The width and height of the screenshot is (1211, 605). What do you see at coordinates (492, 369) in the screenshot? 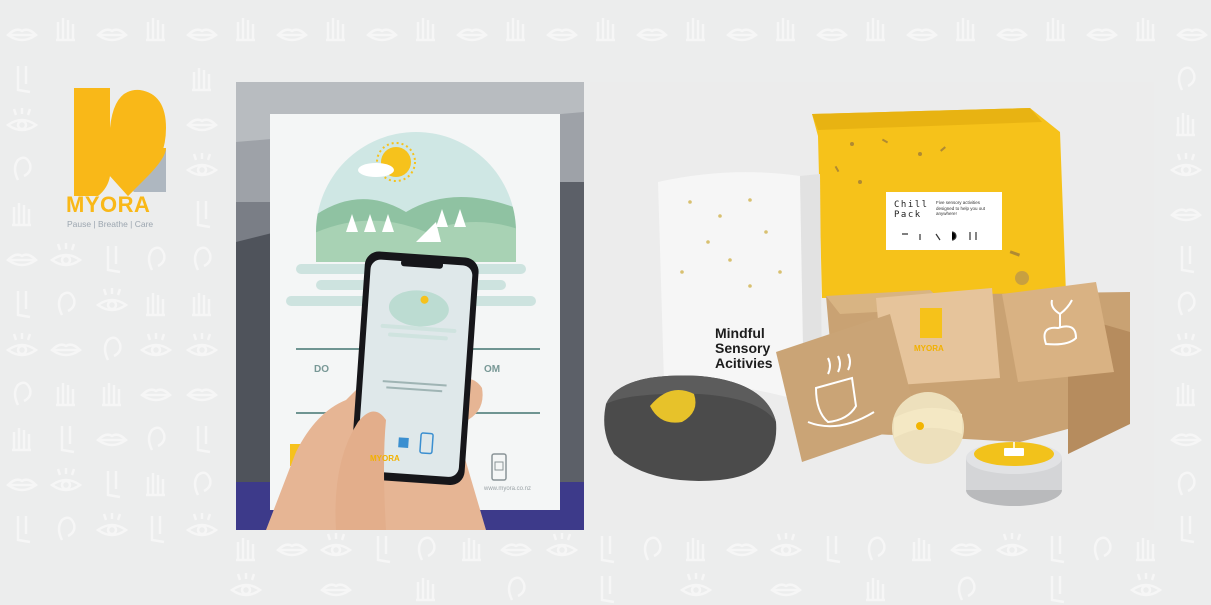
I see `svg-text: OM` at bounding box center [492, 369].